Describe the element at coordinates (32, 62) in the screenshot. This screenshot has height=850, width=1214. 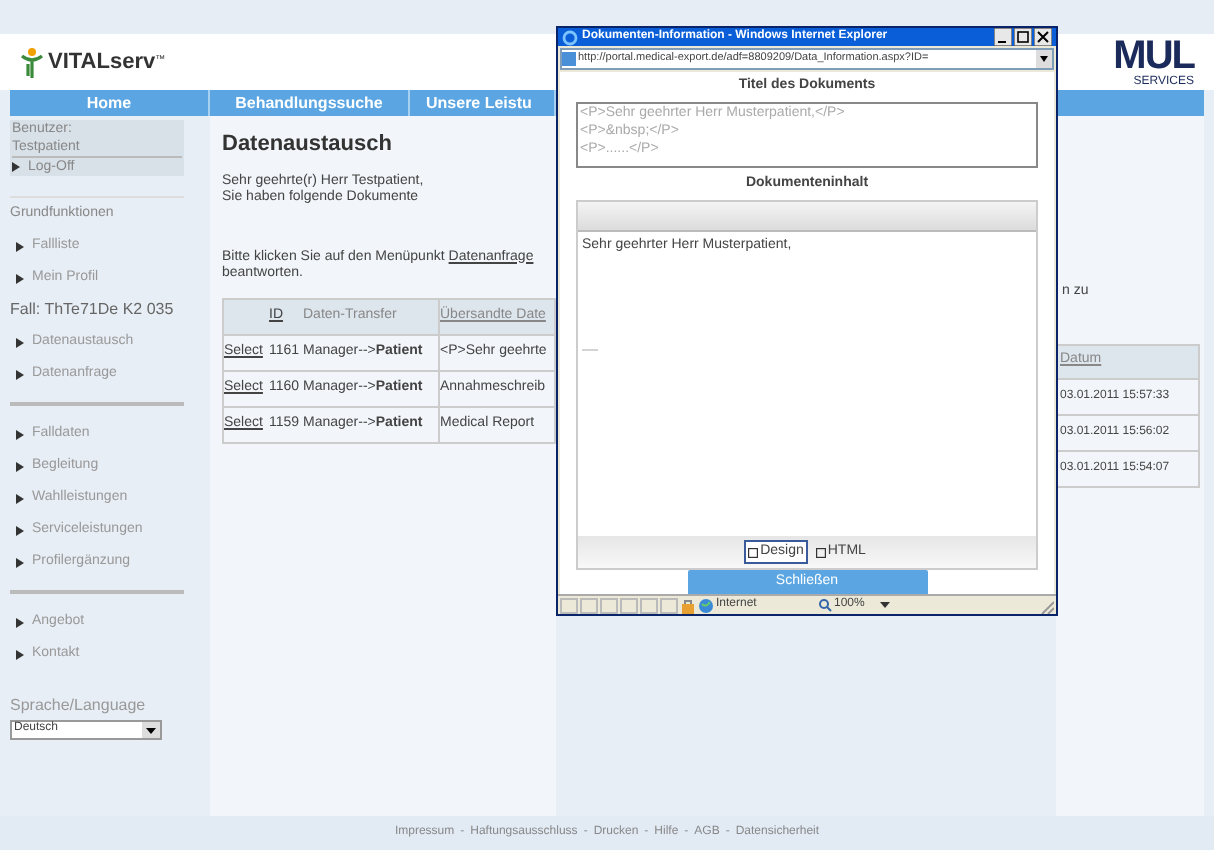
I see `figure-logo-icon` at that location.